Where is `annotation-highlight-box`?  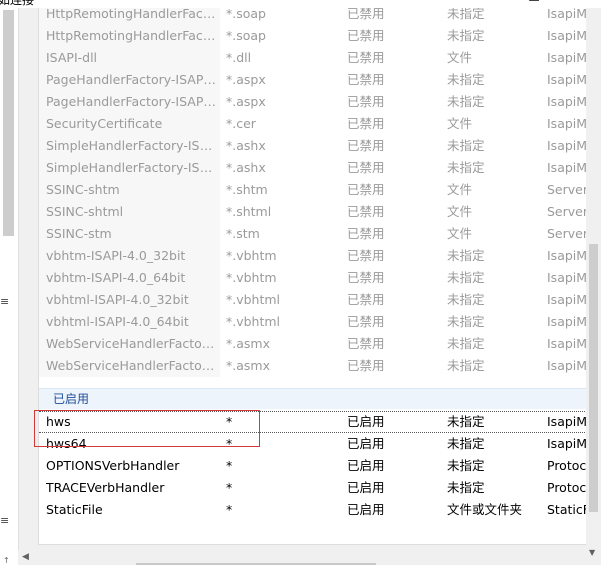
annotation-highlight-box is located at coordinates (147, 428).